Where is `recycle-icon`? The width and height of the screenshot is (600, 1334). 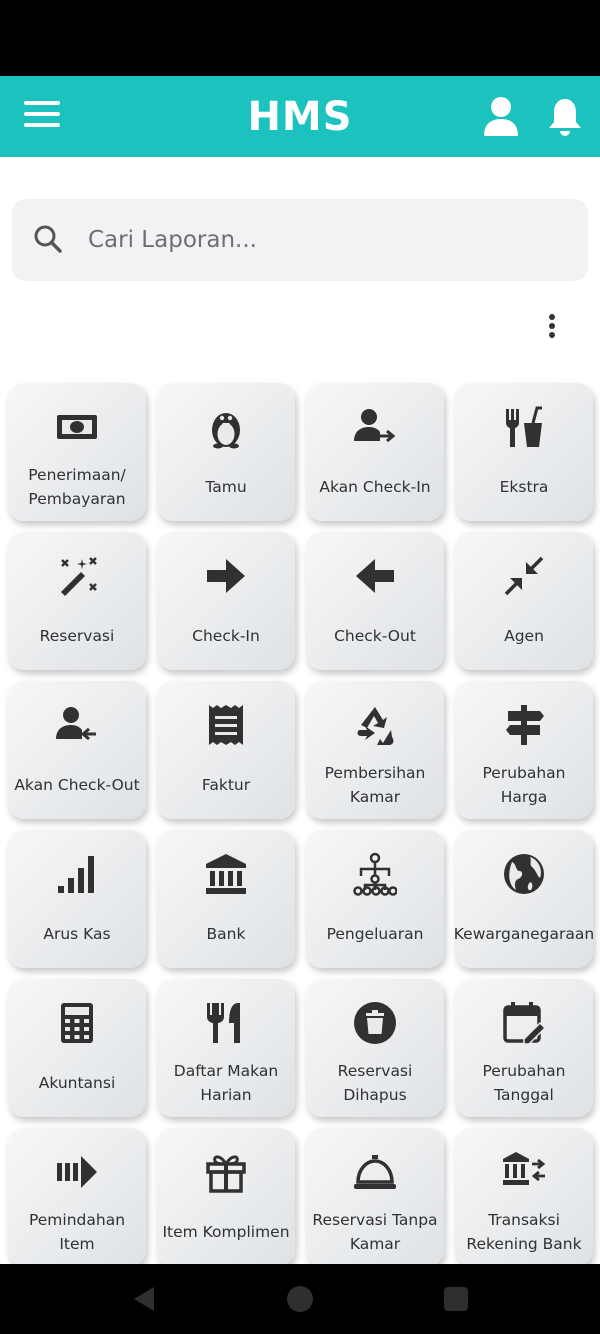
recycle-icon is located at coordinates (375, 726).